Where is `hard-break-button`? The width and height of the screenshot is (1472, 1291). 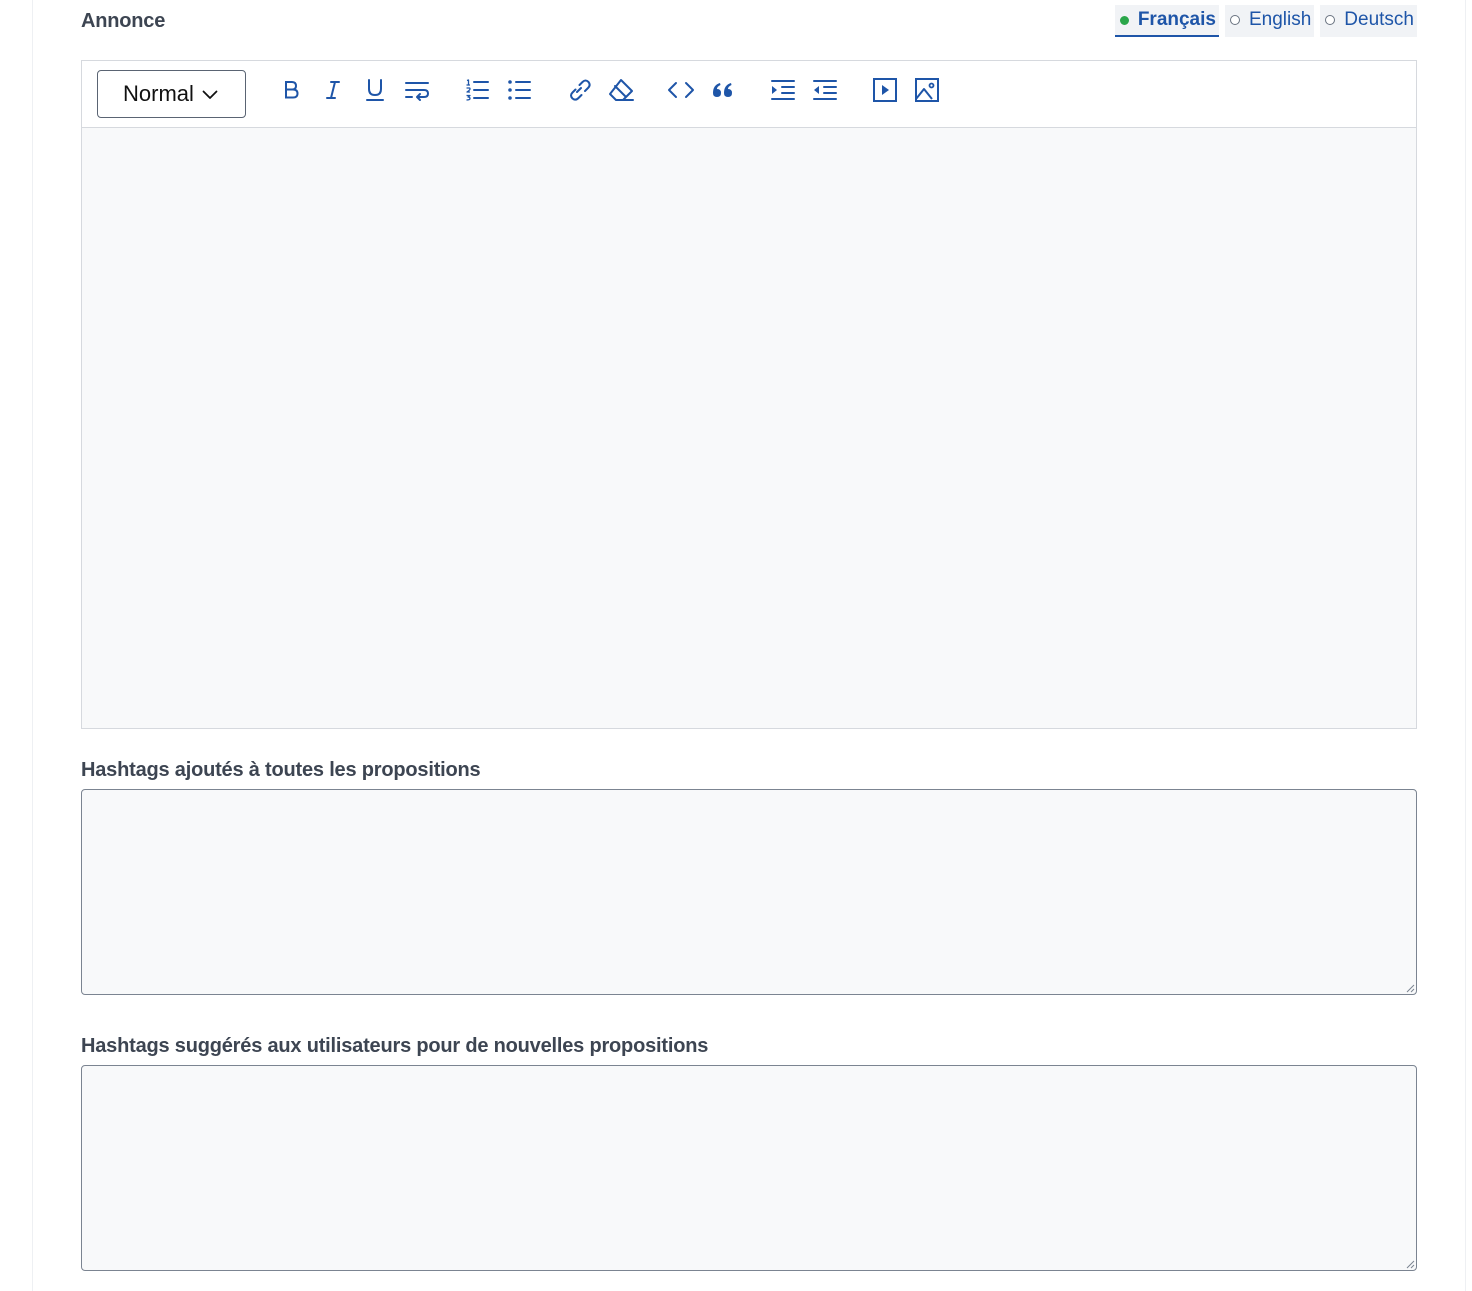 hard-break-button is located at coordinates (417, 90).